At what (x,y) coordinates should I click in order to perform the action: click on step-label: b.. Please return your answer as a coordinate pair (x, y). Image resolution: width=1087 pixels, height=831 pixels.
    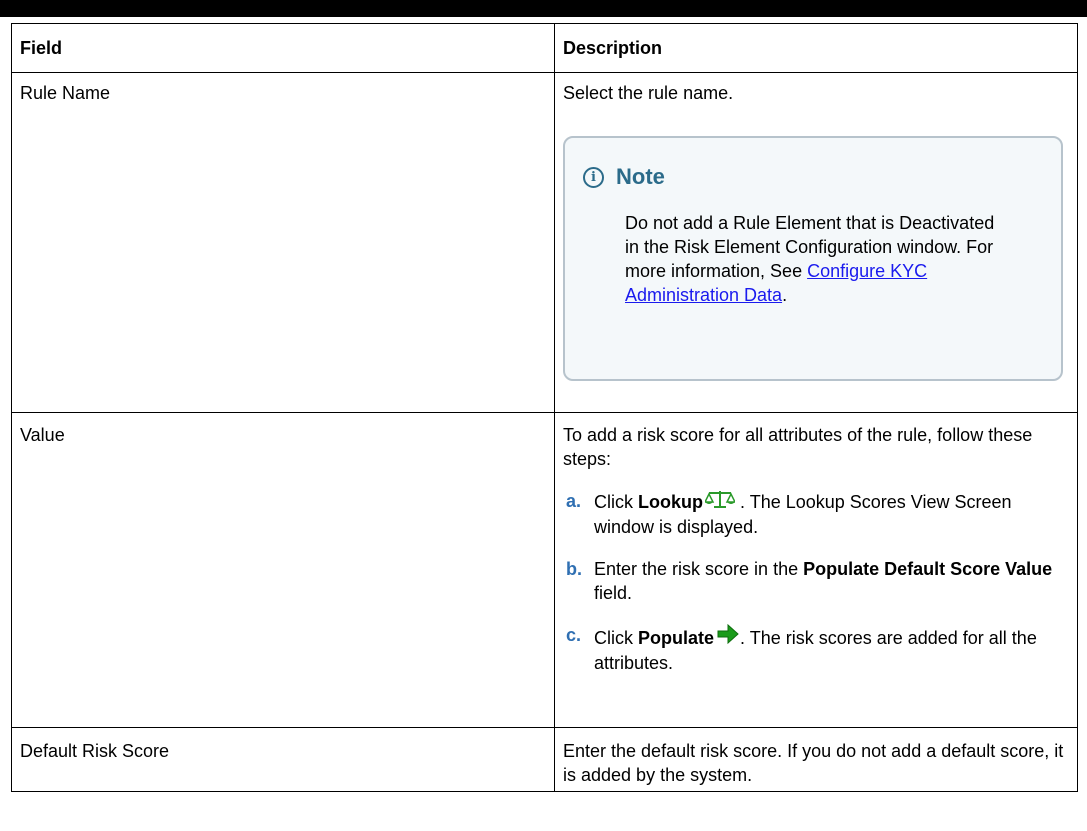
    Looking at the image, I should click on (574, 569).